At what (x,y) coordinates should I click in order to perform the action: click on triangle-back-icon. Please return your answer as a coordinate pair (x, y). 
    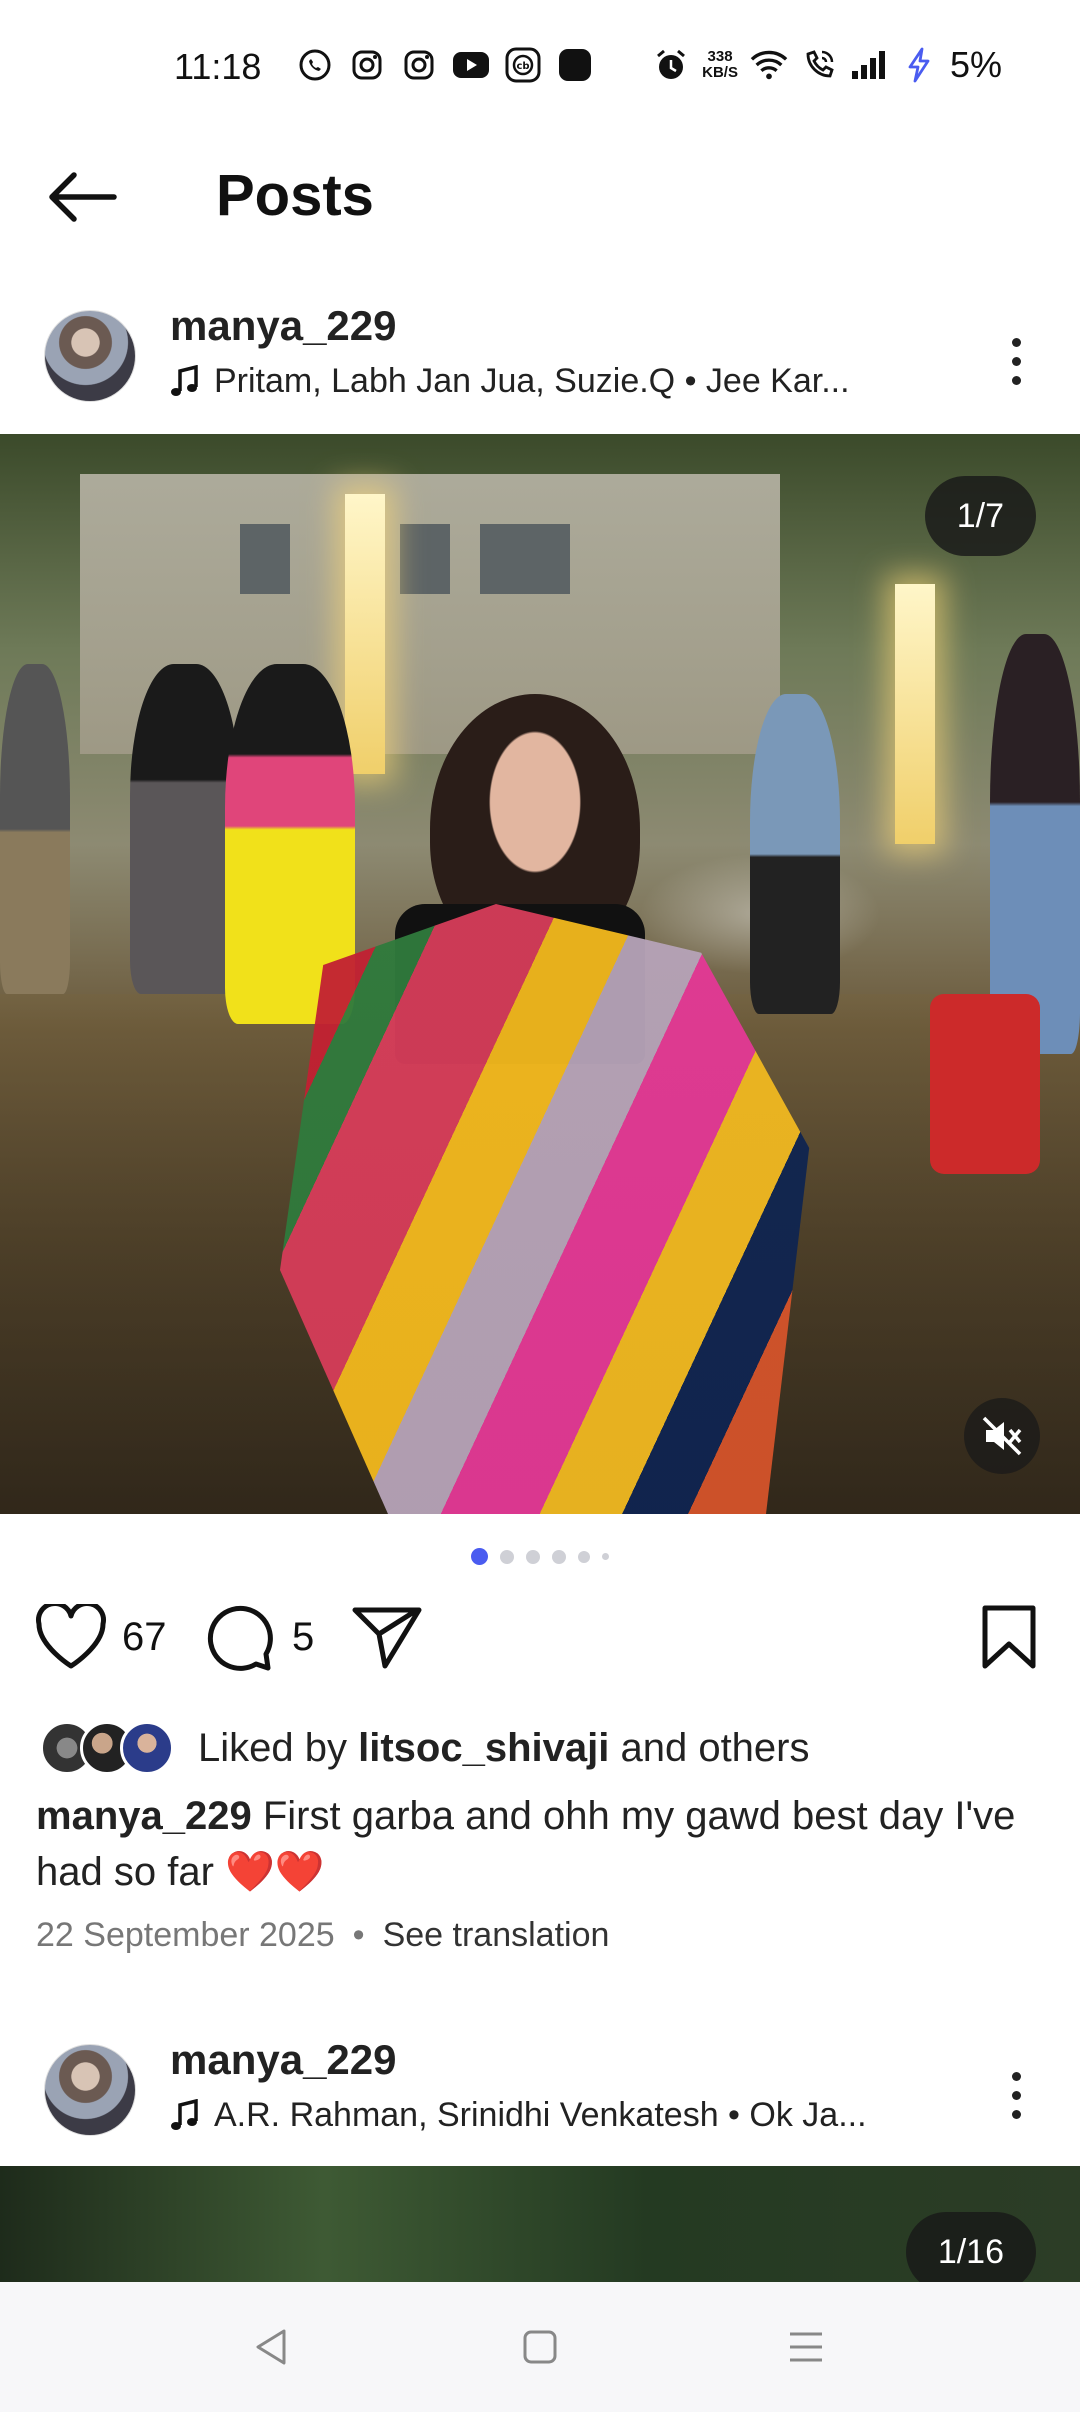
    Looking at the image, I should click on (271, 2347).